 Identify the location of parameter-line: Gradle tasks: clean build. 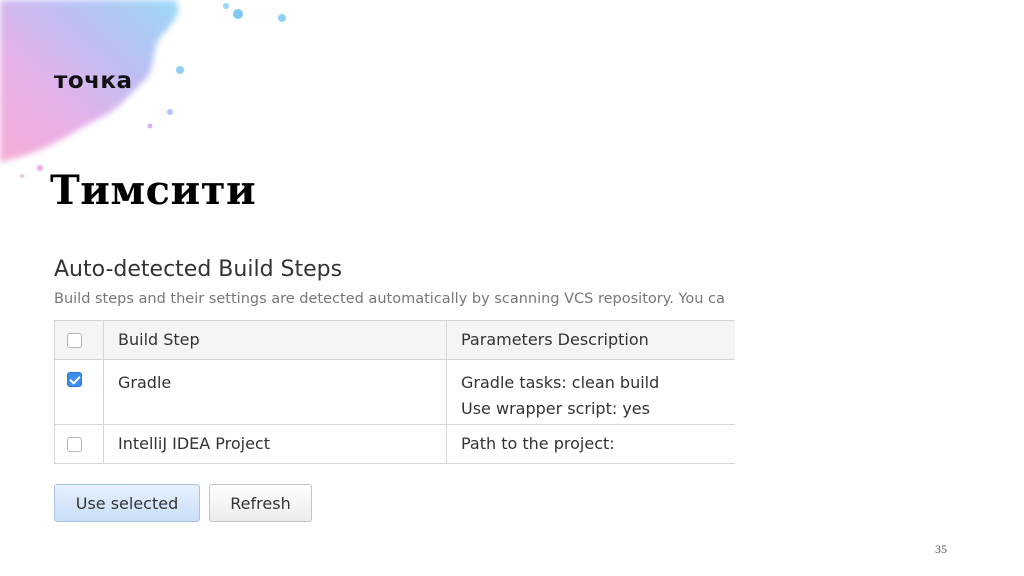
(560, 382).